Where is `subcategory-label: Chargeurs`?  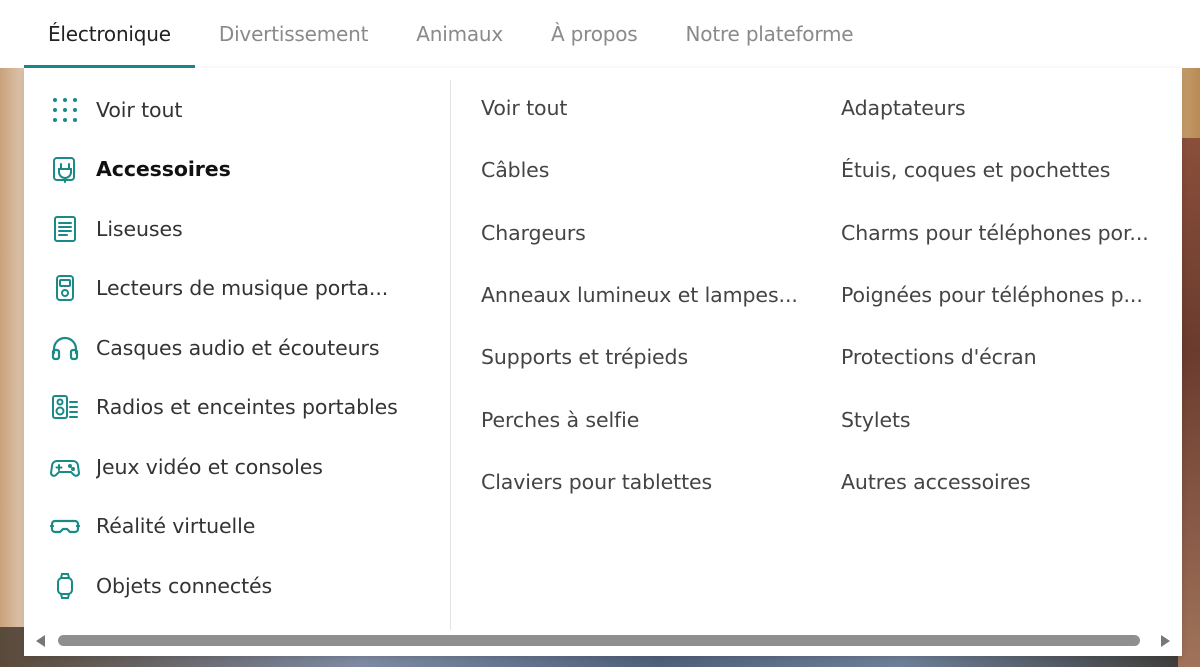
subcategory-label: Chargeurs is located at coordinates (533, 232).